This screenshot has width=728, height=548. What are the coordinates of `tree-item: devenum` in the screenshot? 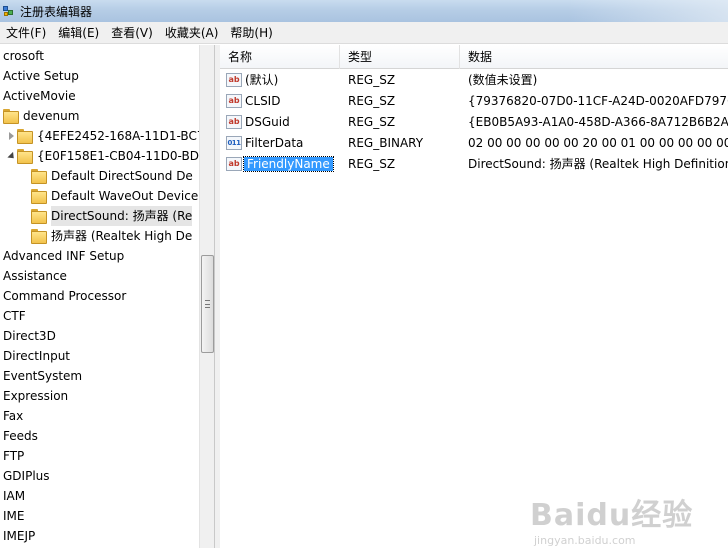 It's located at (41, 116).